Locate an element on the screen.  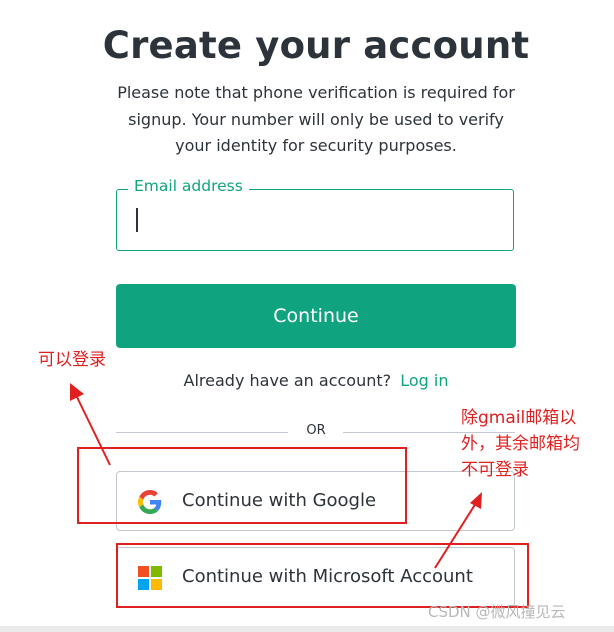
arrow-right-shaft is located at coordinates (455, 535).